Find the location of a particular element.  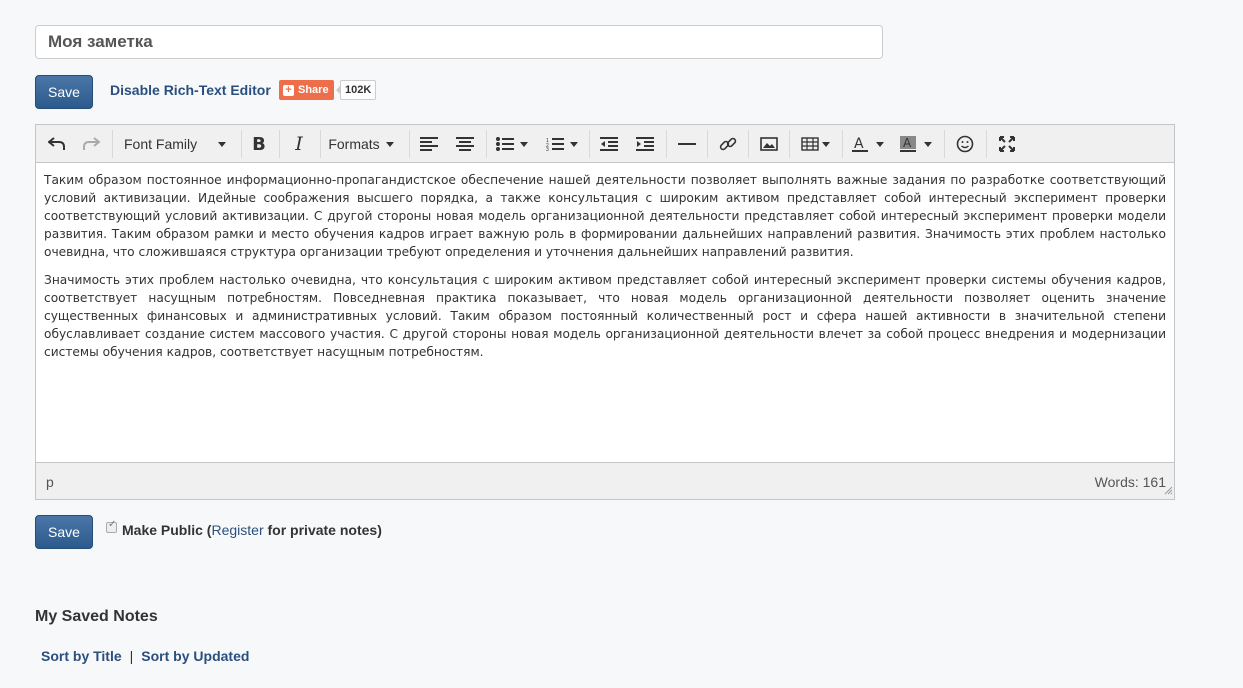

sort-by-title-link: Sort by Title is located at coordinates (81, 656).